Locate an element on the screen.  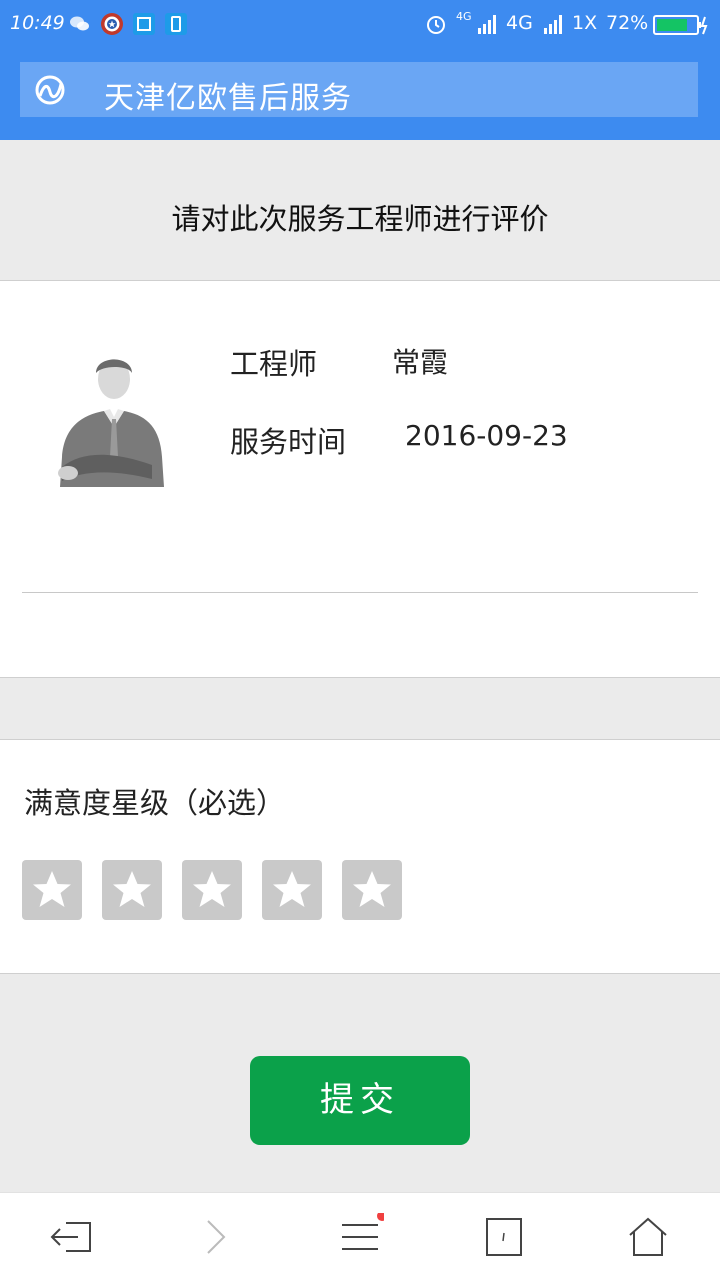
battery-saver-icon is located at coordinates (176, 24).